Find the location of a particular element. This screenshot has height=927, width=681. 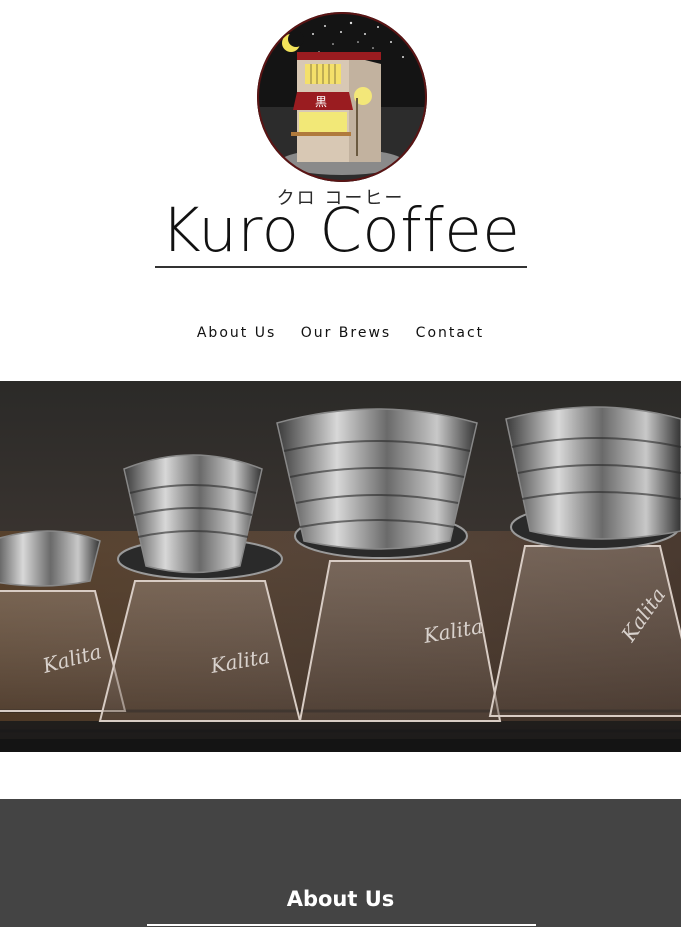

logo-underline is located at coordinates (341, 267).